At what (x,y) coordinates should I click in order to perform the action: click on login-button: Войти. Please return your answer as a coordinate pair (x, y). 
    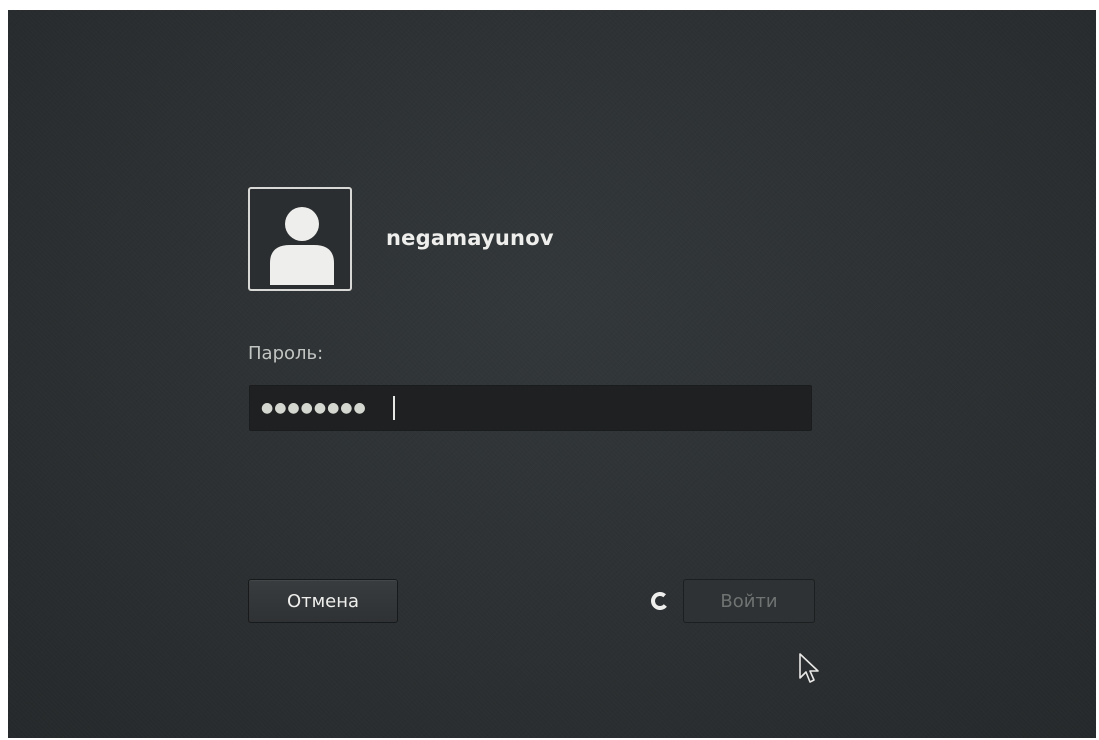
    Looking at the image, I should click on (749, 601).